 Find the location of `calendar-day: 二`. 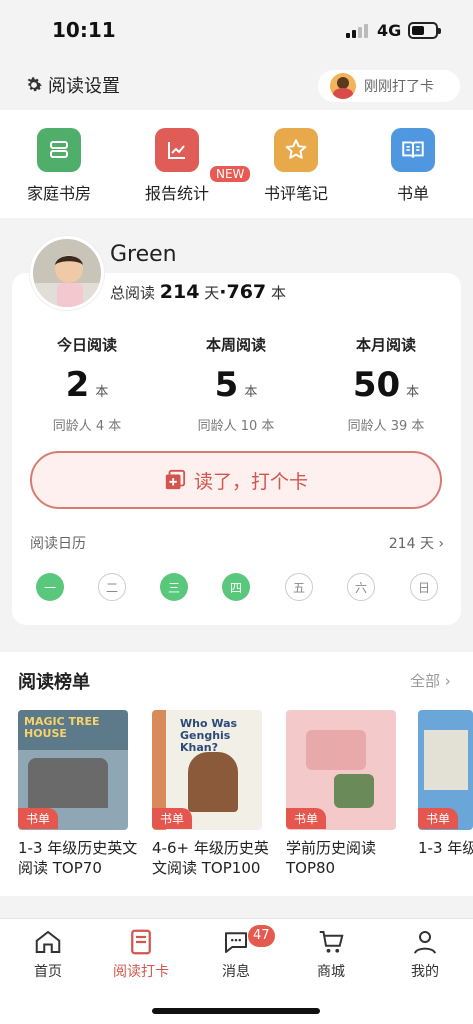

calendar-day: 二 is located at coordinates (112, 587).